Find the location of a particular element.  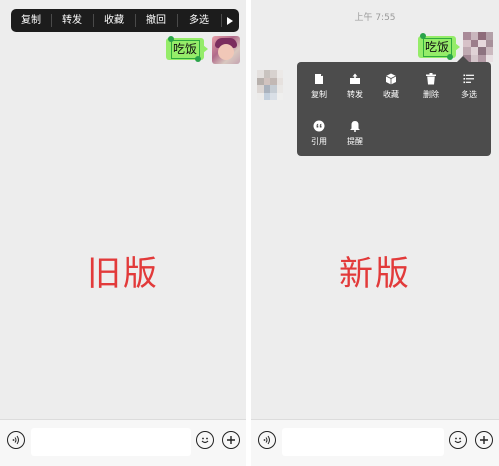

old-menu-more-button is located at coordinates (230, 20).